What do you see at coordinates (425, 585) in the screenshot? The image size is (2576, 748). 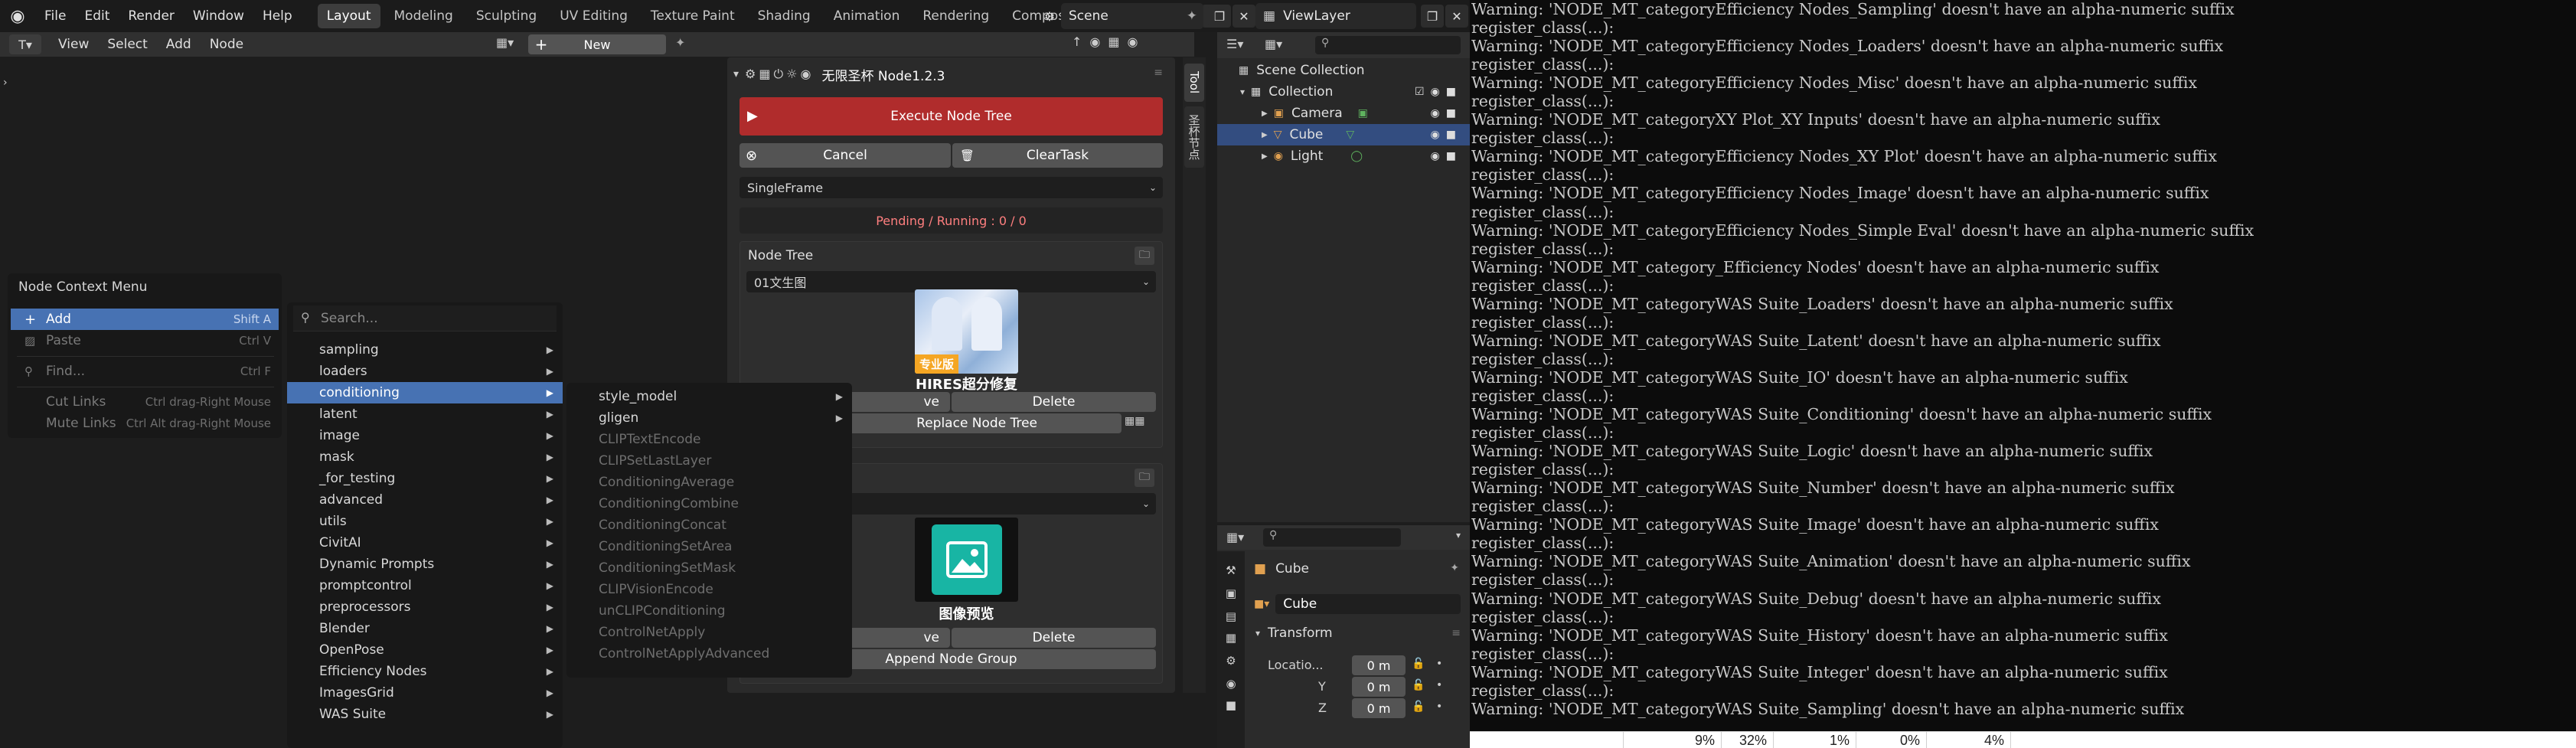 I see `add-item-promptcontrol: promptcontrol ▶` at bounding box center [425, 585].